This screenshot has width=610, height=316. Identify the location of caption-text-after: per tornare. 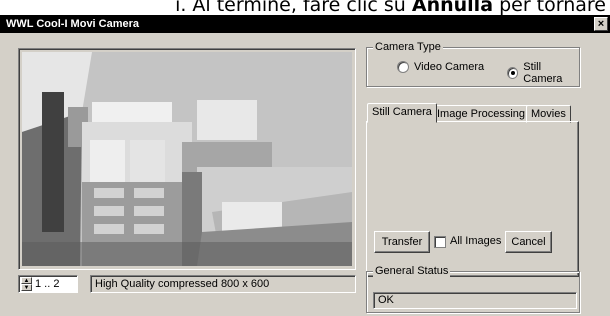
(549, 8).